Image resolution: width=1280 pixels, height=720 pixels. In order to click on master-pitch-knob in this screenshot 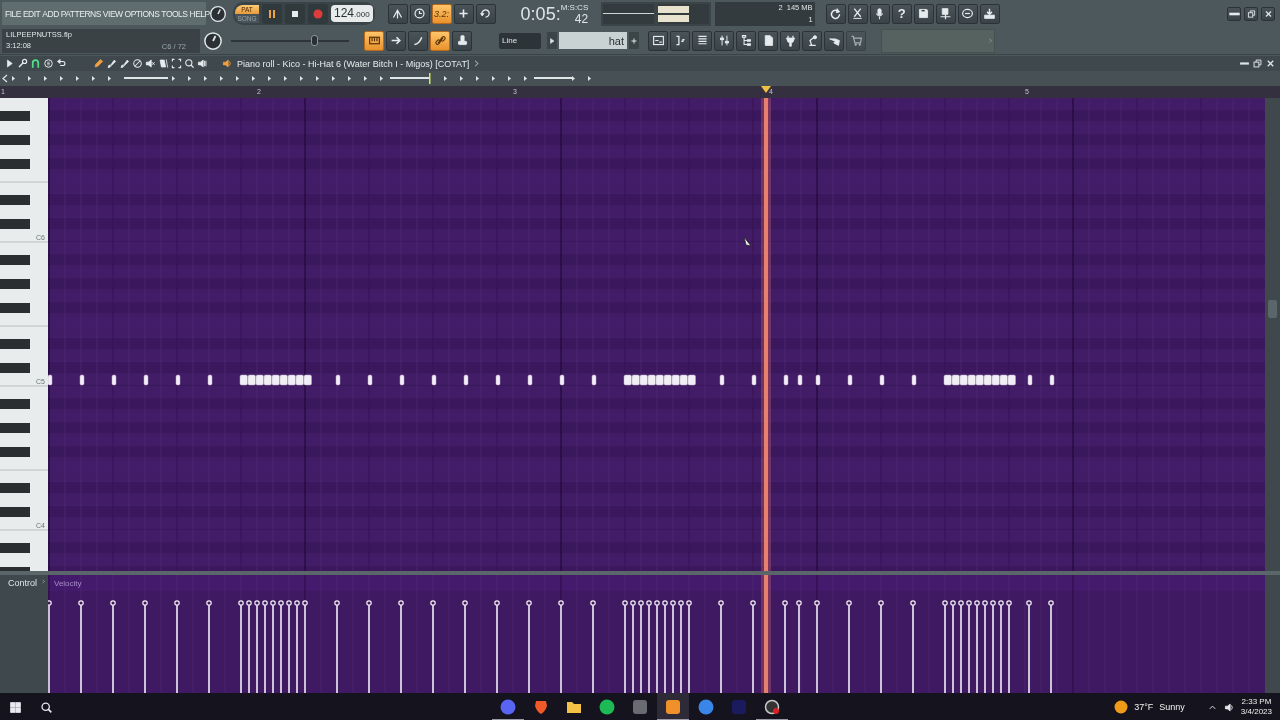, I will do `click(213, 40)`.